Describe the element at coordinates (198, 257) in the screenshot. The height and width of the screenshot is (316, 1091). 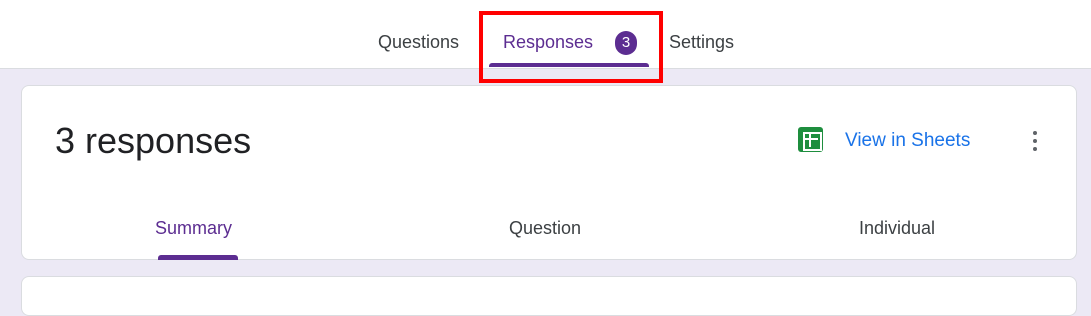
I see `subtab-summary-active-indicator` at that location.